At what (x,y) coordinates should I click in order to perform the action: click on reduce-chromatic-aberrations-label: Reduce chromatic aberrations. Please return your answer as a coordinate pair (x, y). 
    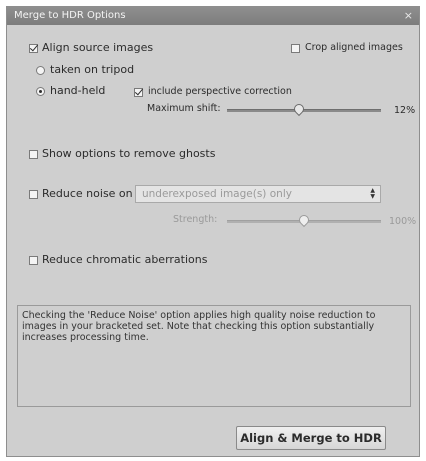
    Looking at the image, I should click on (125, 259).